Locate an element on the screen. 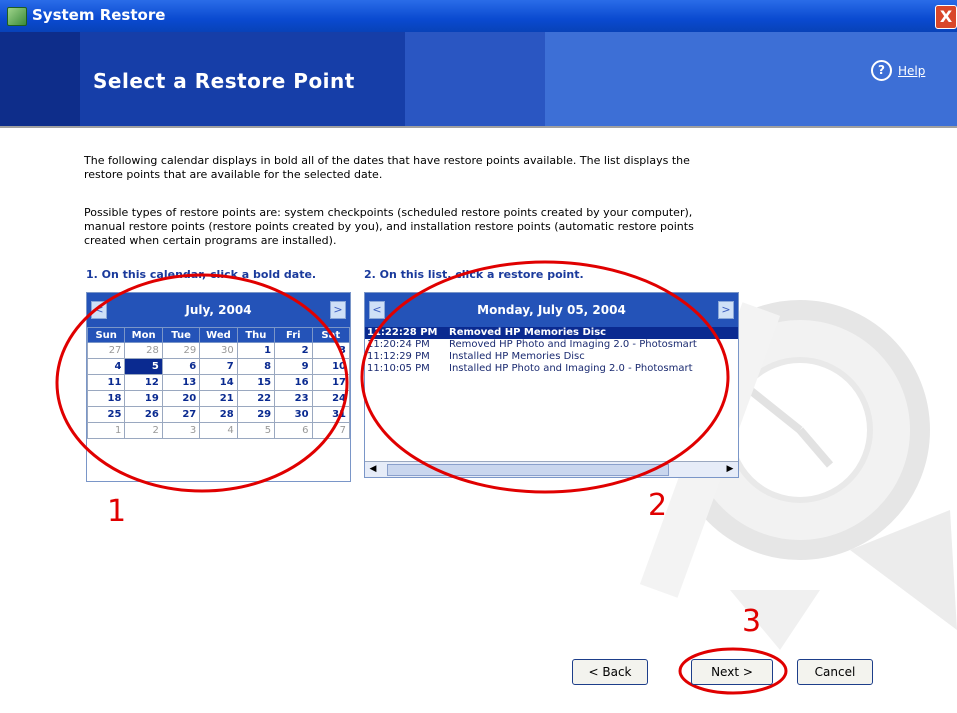 The height and width of the screenshot is (713, 957). annotation-number-3: 3 is located at coordinates (752, 621).